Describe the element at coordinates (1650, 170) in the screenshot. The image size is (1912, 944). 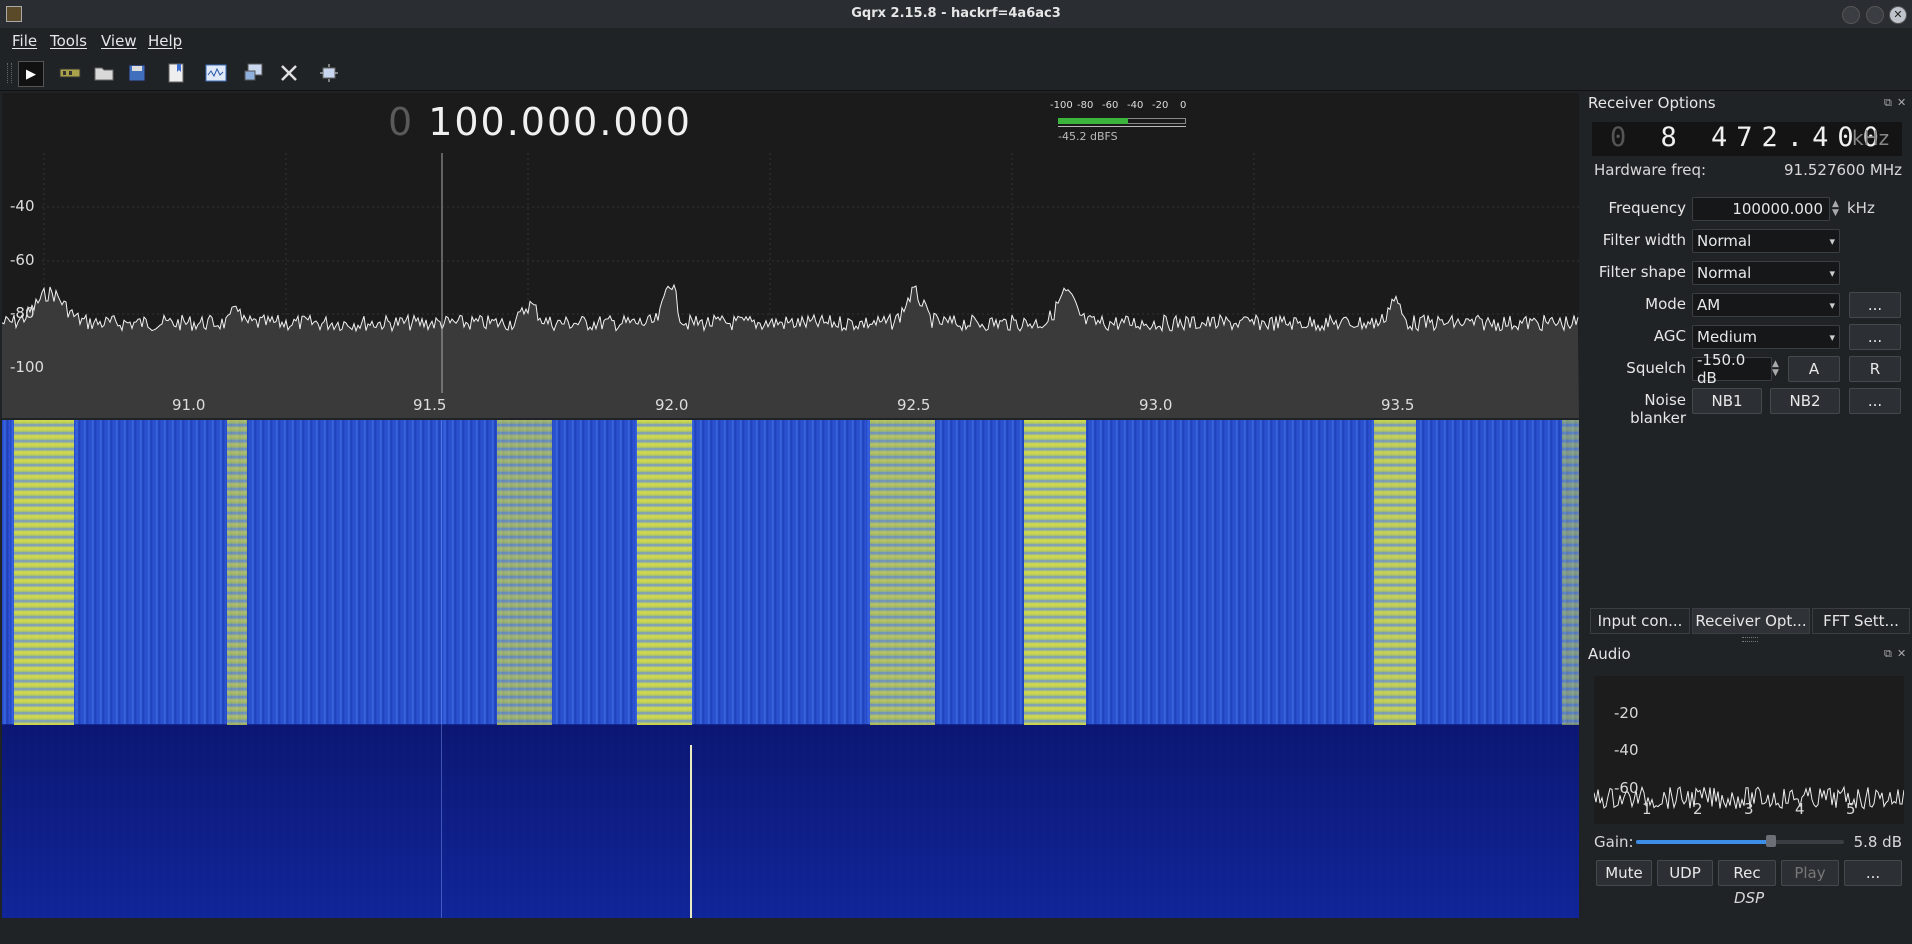
I see `hardware-freq-label: Hardware freq:` at that location.